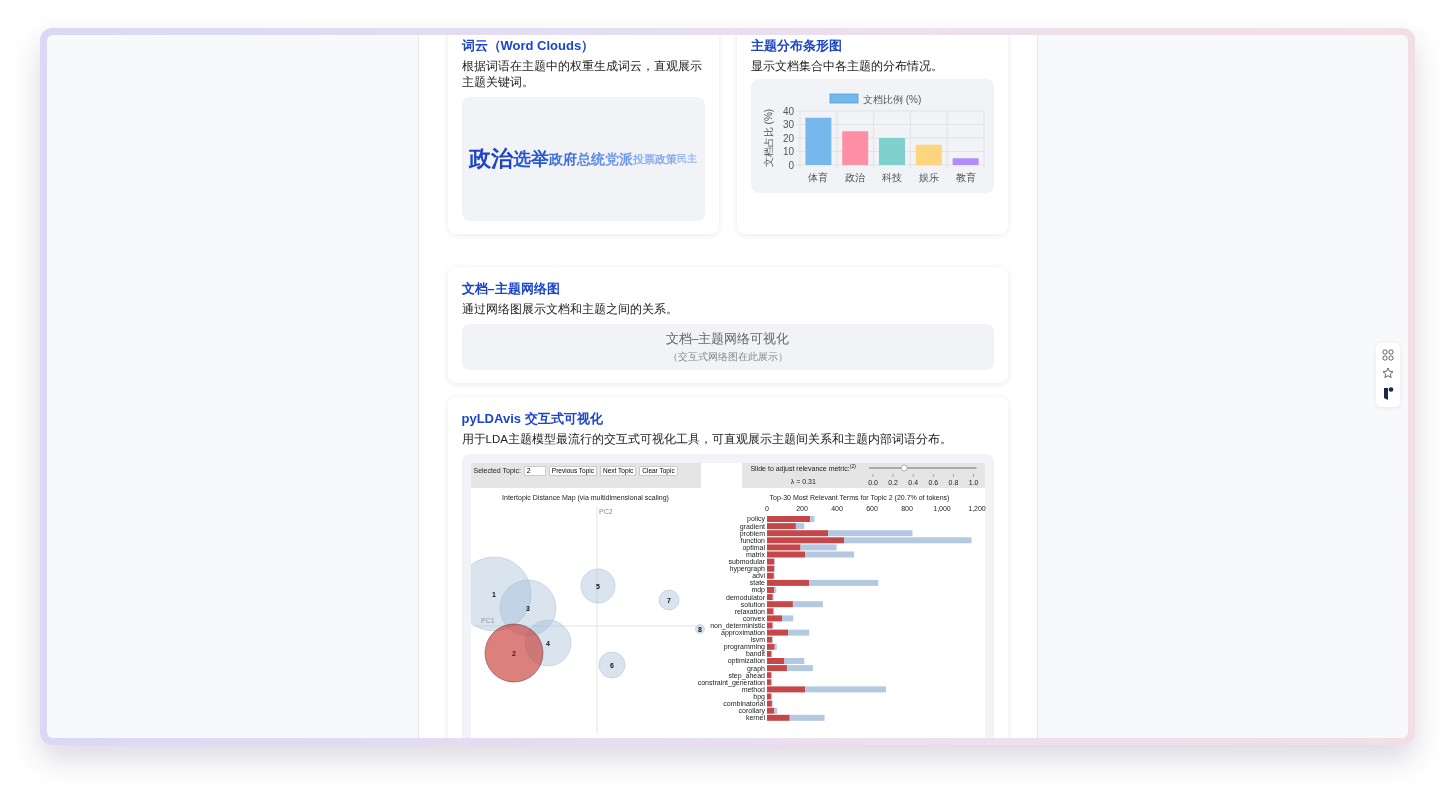 The height and width of the screenshot is (799, 1456). I want to click on card-title: 主题分布条形图, so click(796, 45).